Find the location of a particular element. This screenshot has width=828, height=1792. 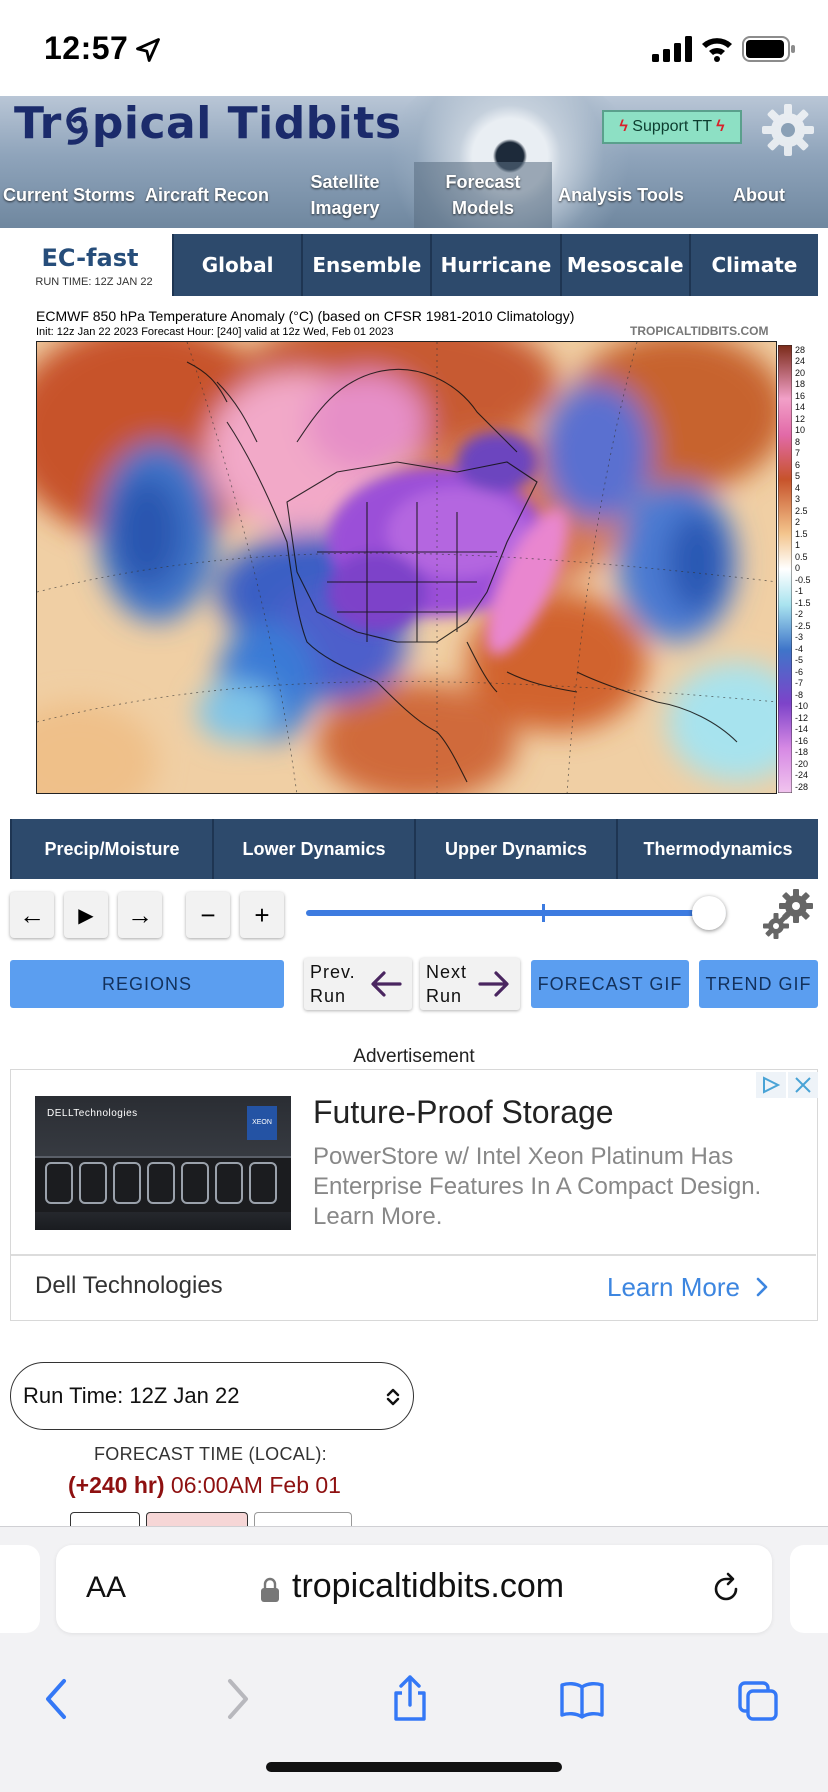

tabs-icon is located at coordinates (758, 1699).